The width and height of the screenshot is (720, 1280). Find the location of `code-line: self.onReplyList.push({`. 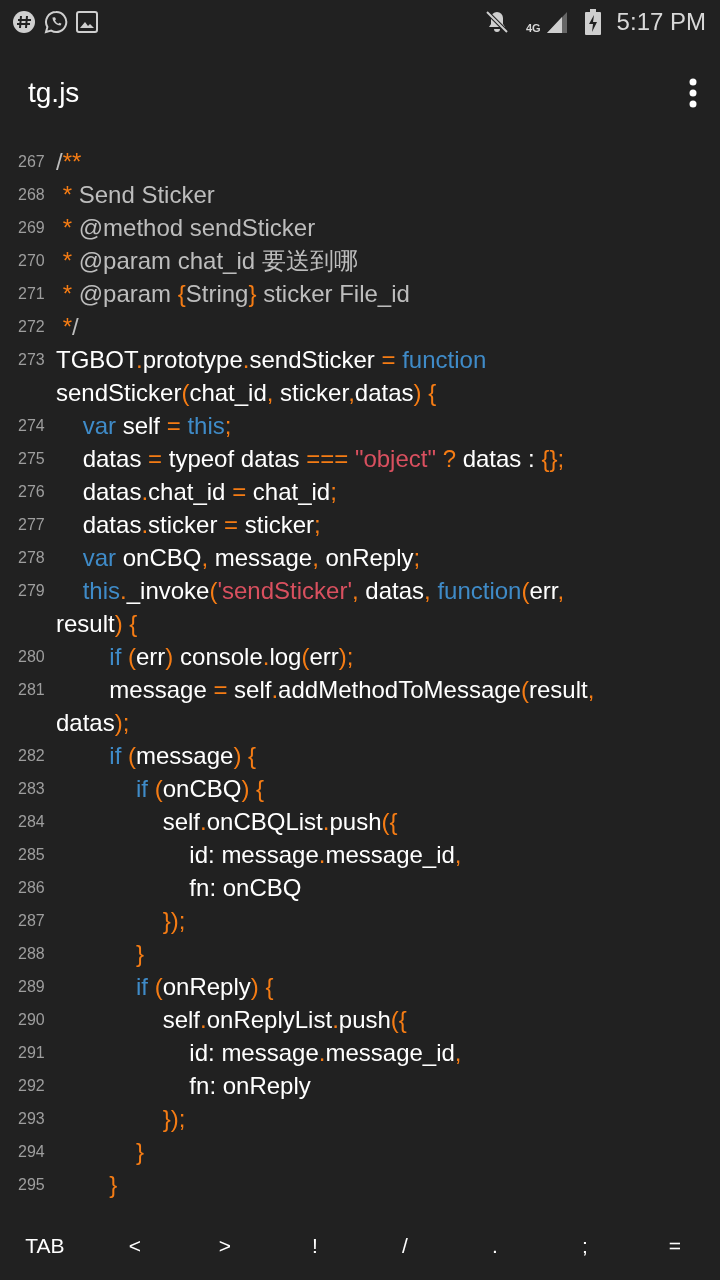

code-line: self.onReplyList.push({ is located at coordinates (284, 1019).